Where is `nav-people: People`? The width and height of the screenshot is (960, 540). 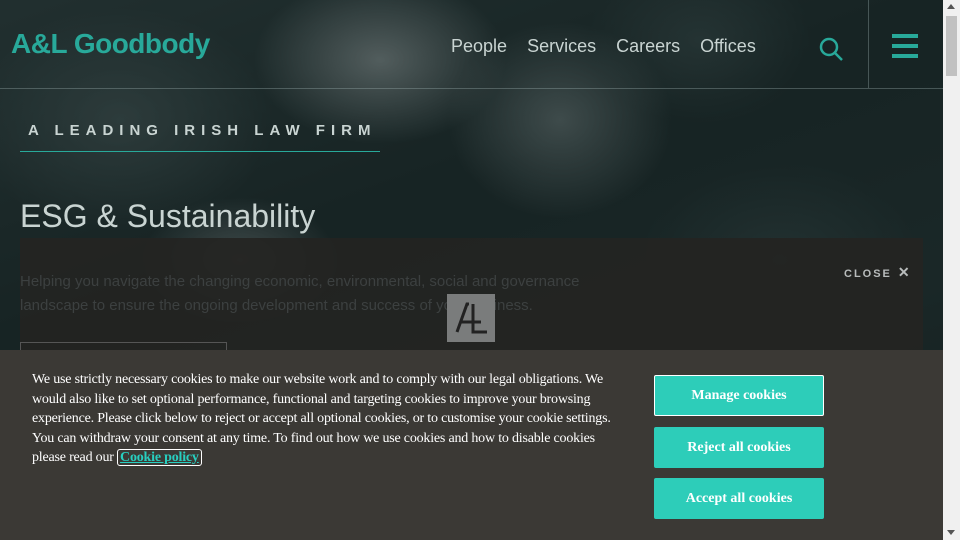 nav-people: People is located at coordinates (479, 46).